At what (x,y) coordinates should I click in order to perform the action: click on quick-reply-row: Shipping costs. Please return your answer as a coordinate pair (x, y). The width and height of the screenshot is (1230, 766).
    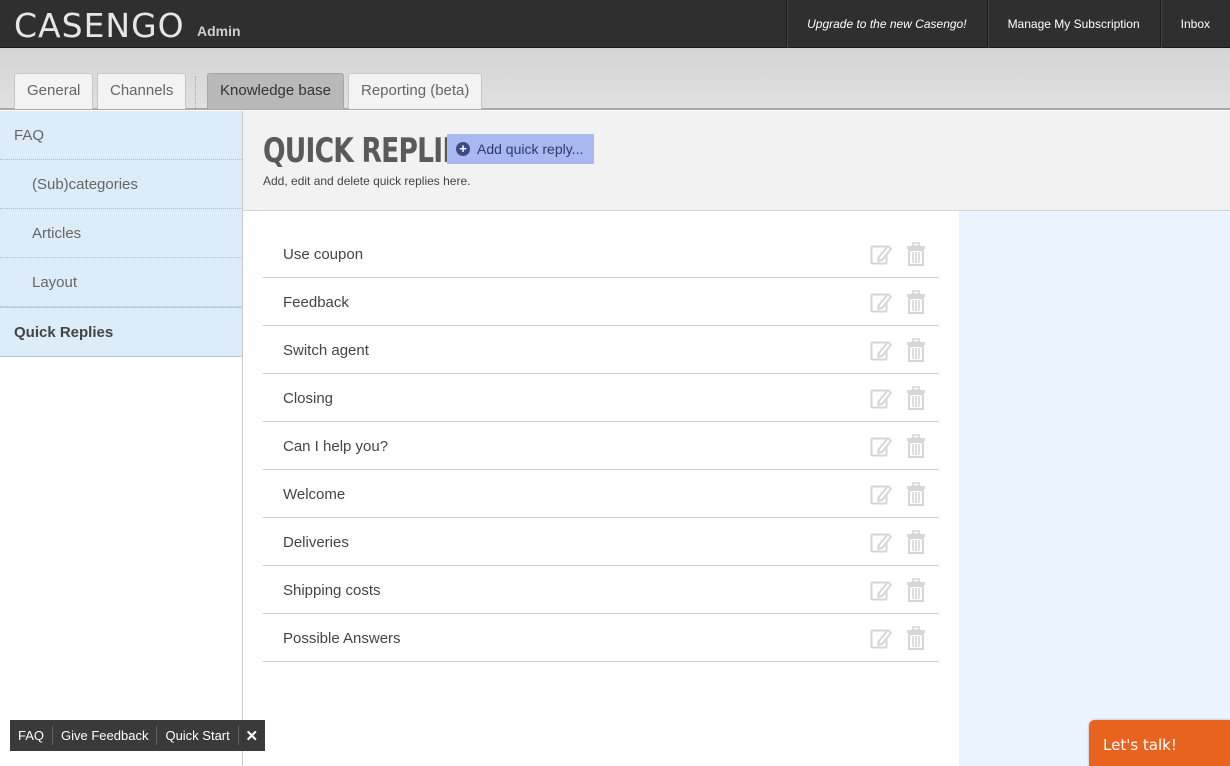
    Looking at the image, I should click on (601, 590).